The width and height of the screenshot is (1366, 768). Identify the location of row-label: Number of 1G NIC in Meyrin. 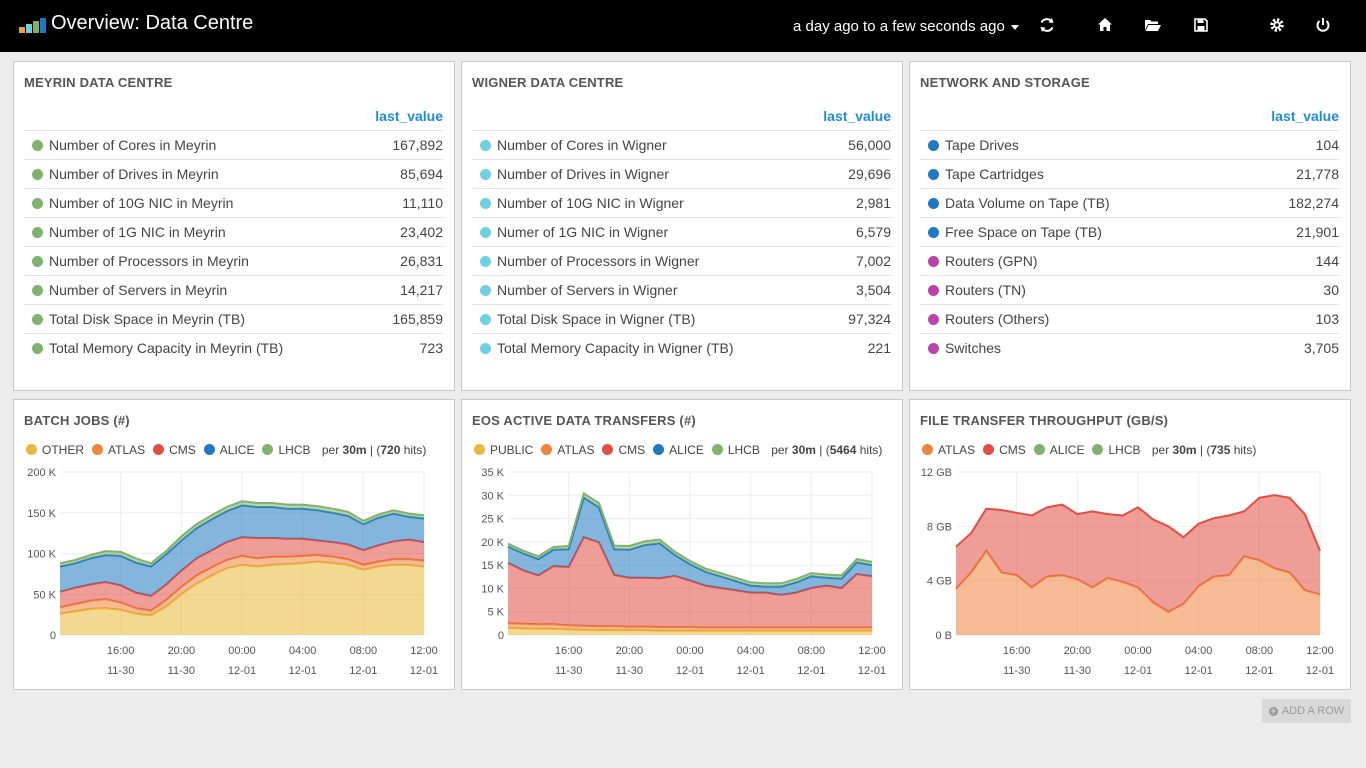
(137, 232).